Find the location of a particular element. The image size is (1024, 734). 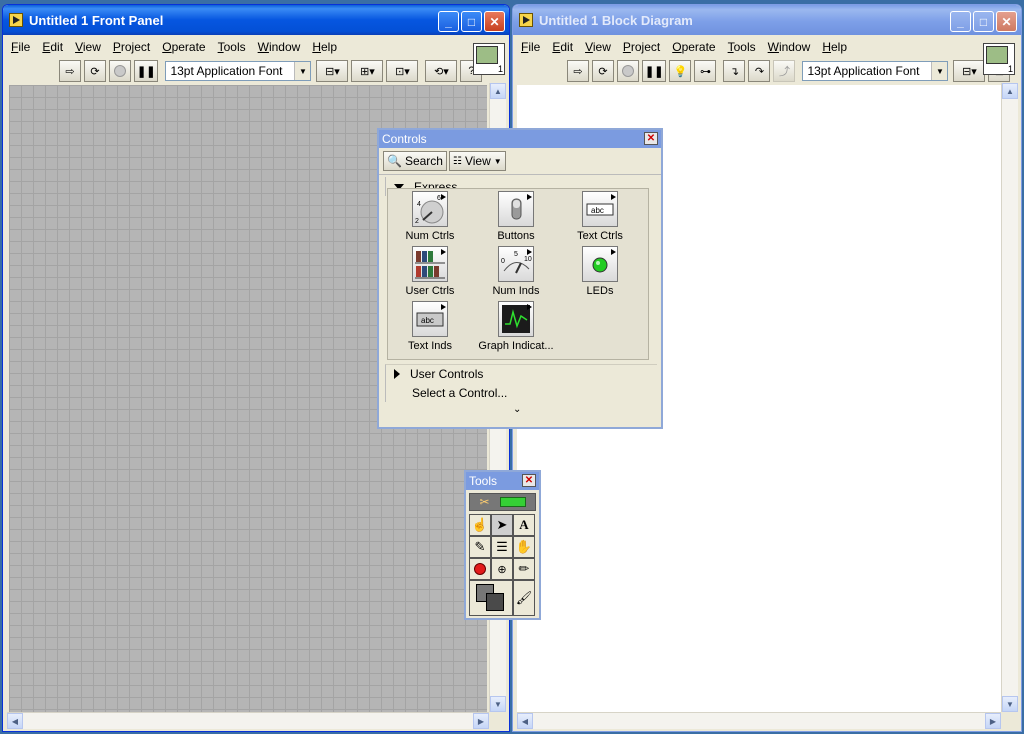

controls-palette-titlebar: Controls ✕ is located at coordinates (520, 139).